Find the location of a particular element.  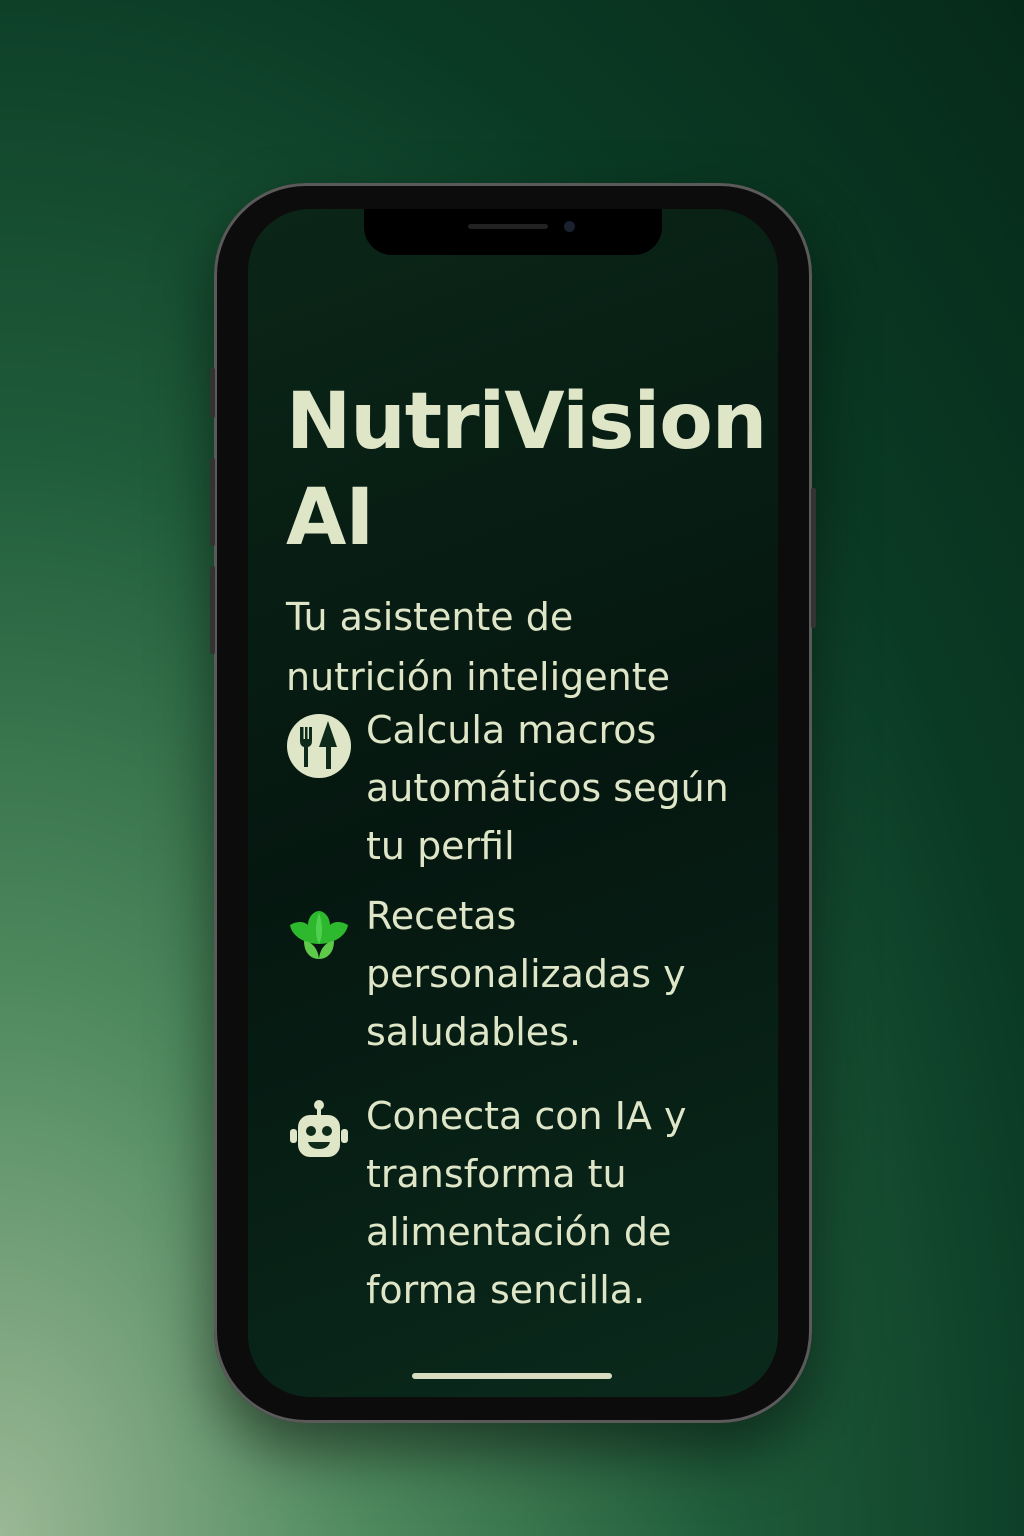

front-camera is located at coordinates (569, 226).